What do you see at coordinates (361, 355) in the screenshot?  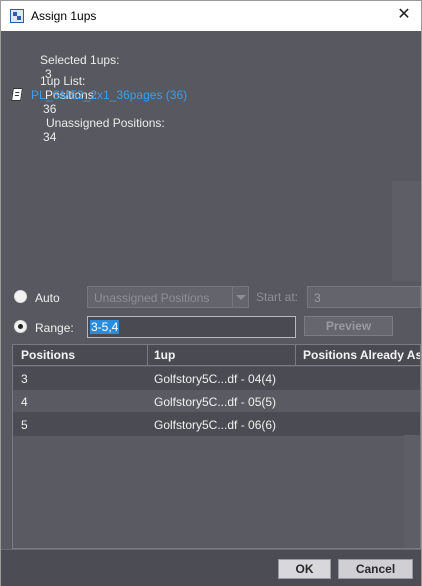 I see `column-header-positions-already-assigned: Positions Already Ass` at bounding box center [361, 355].